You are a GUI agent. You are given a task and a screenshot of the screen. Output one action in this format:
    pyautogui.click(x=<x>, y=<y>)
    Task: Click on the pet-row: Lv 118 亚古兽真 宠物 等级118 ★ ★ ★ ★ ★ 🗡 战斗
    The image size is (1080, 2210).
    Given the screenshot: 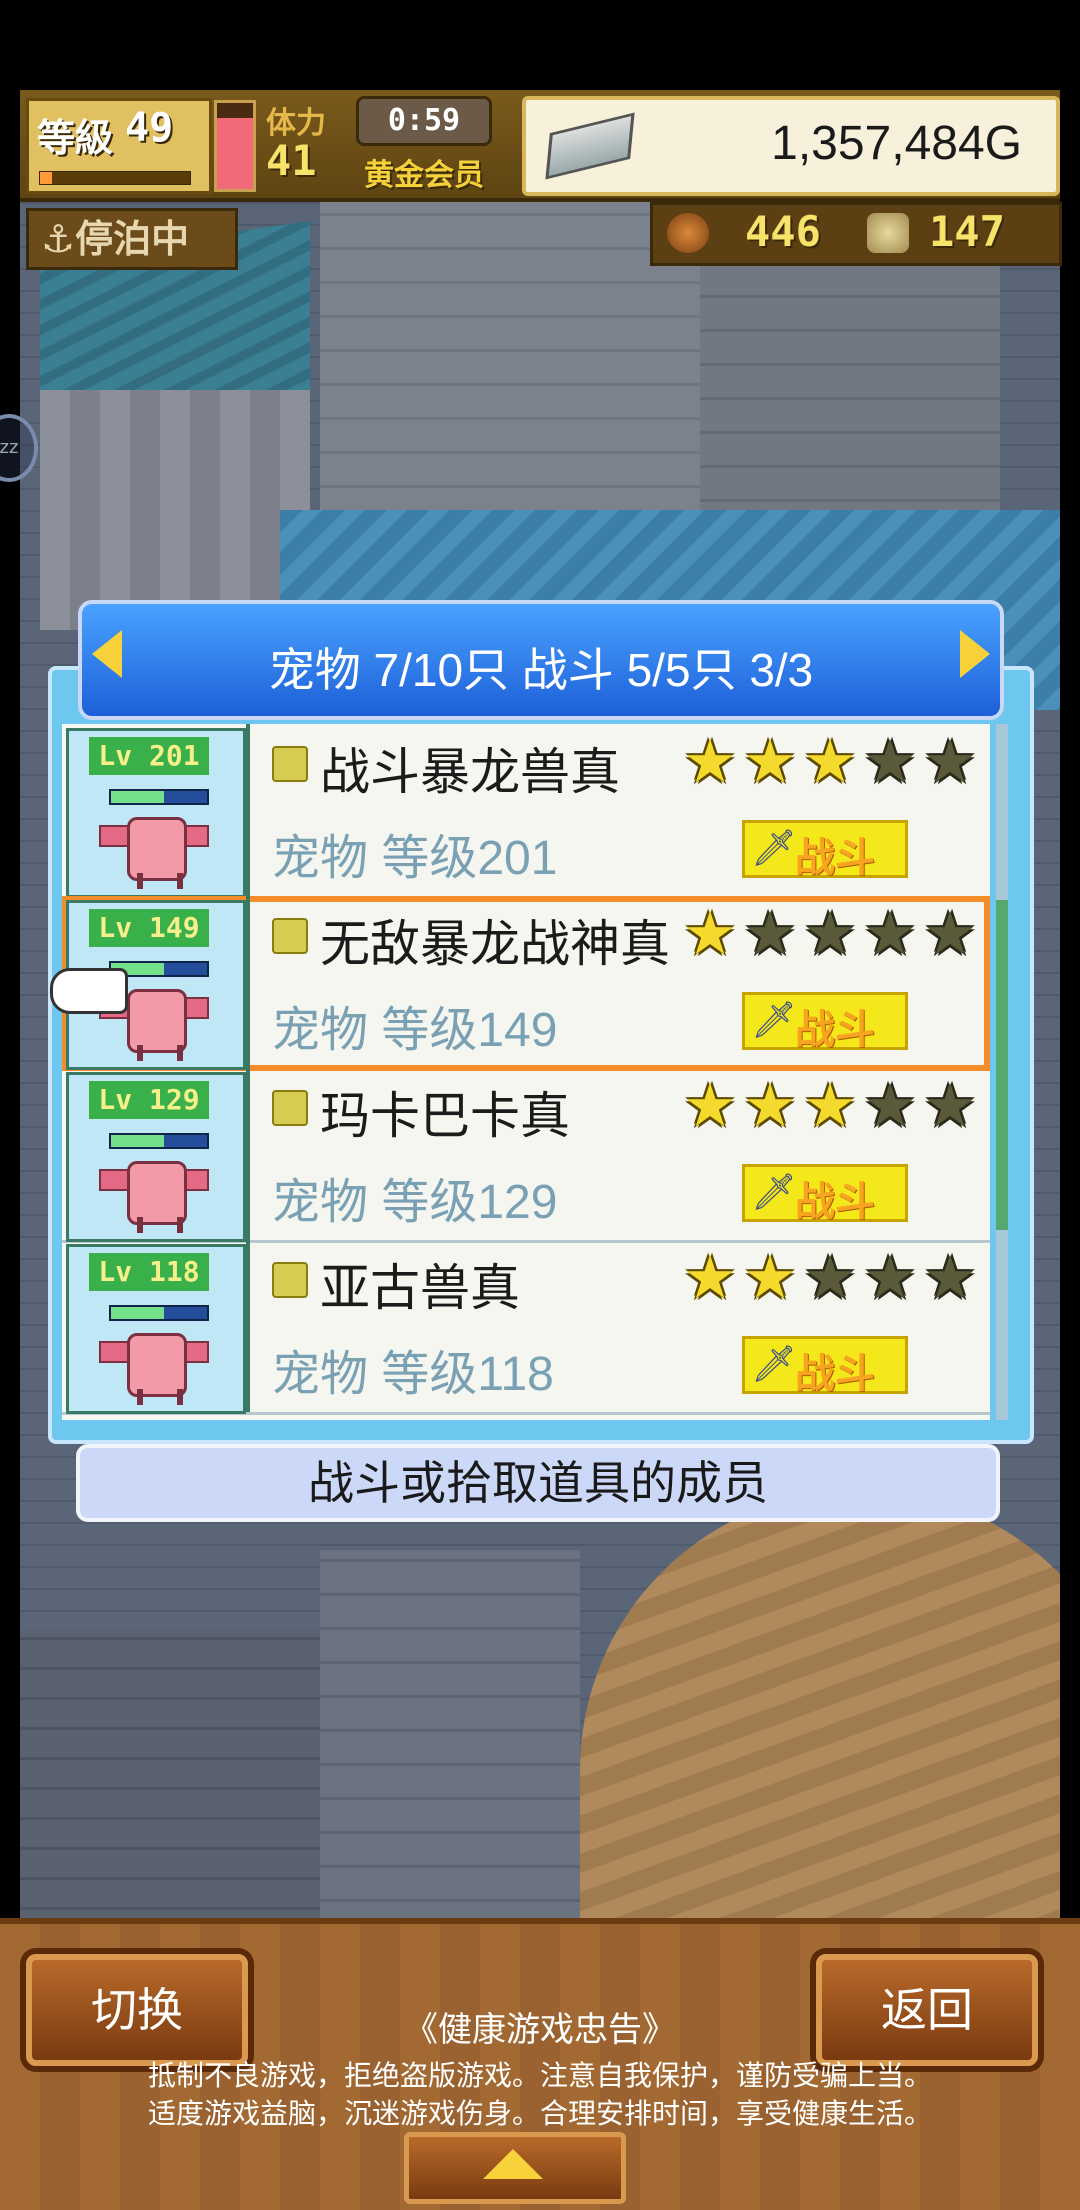 What is the action you would take?
    pyautogui.click(x=526, y=1327)
    